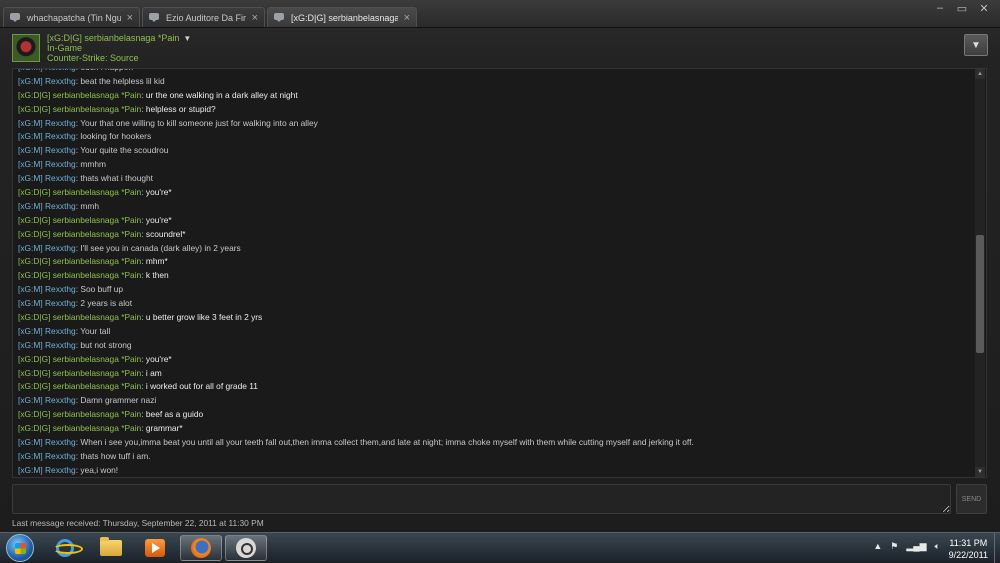 The height and width of the screenshot is (563, 1000). Describe the element at coordinates (65, 548) in the screenshot. I see `internet-explorer-icon` at that location.